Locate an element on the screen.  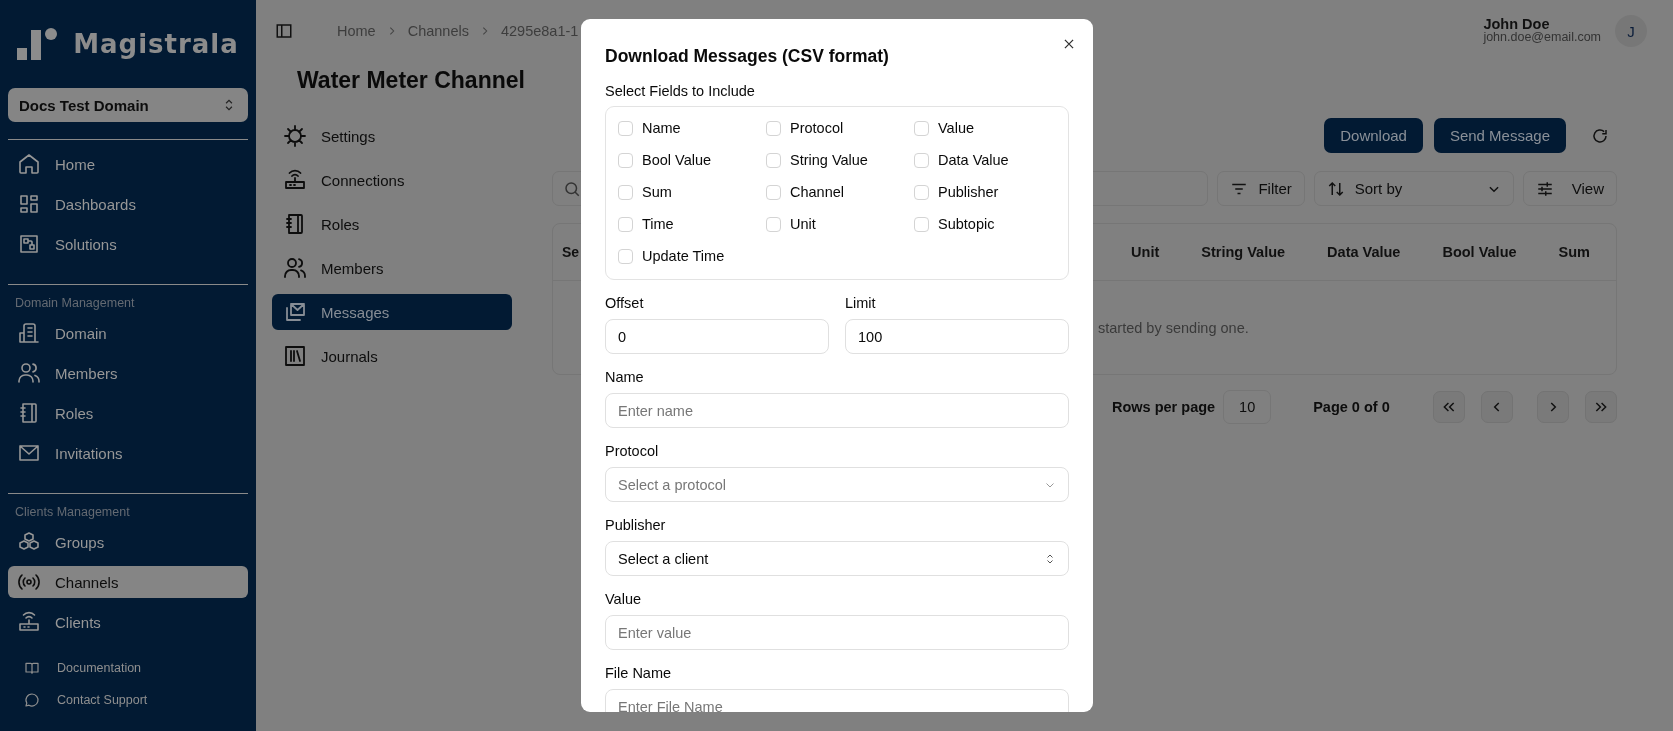
dashboard-icon is located at coordinates (29, 204).